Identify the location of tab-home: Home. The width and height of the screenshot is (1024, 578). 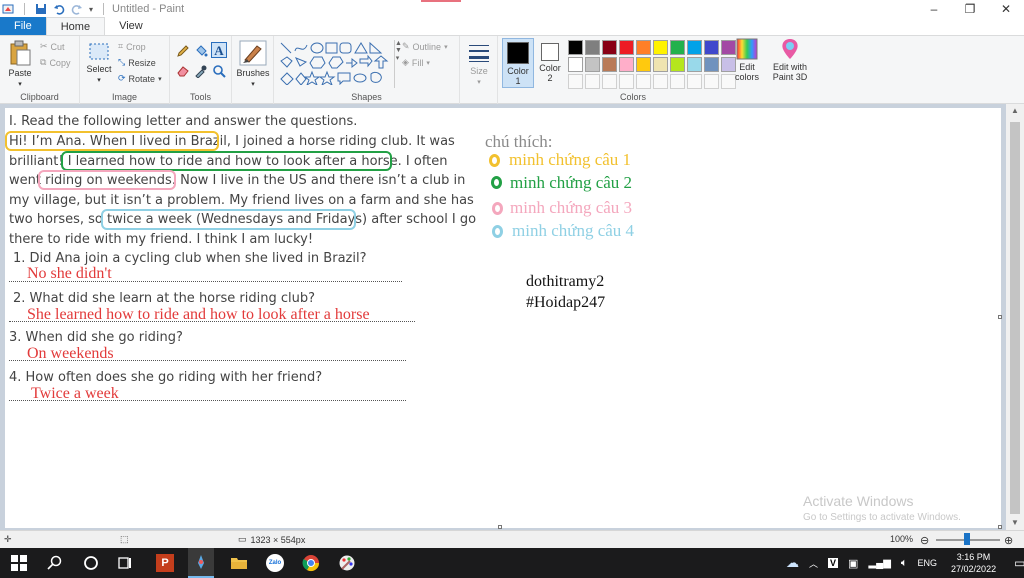
(75, 26).